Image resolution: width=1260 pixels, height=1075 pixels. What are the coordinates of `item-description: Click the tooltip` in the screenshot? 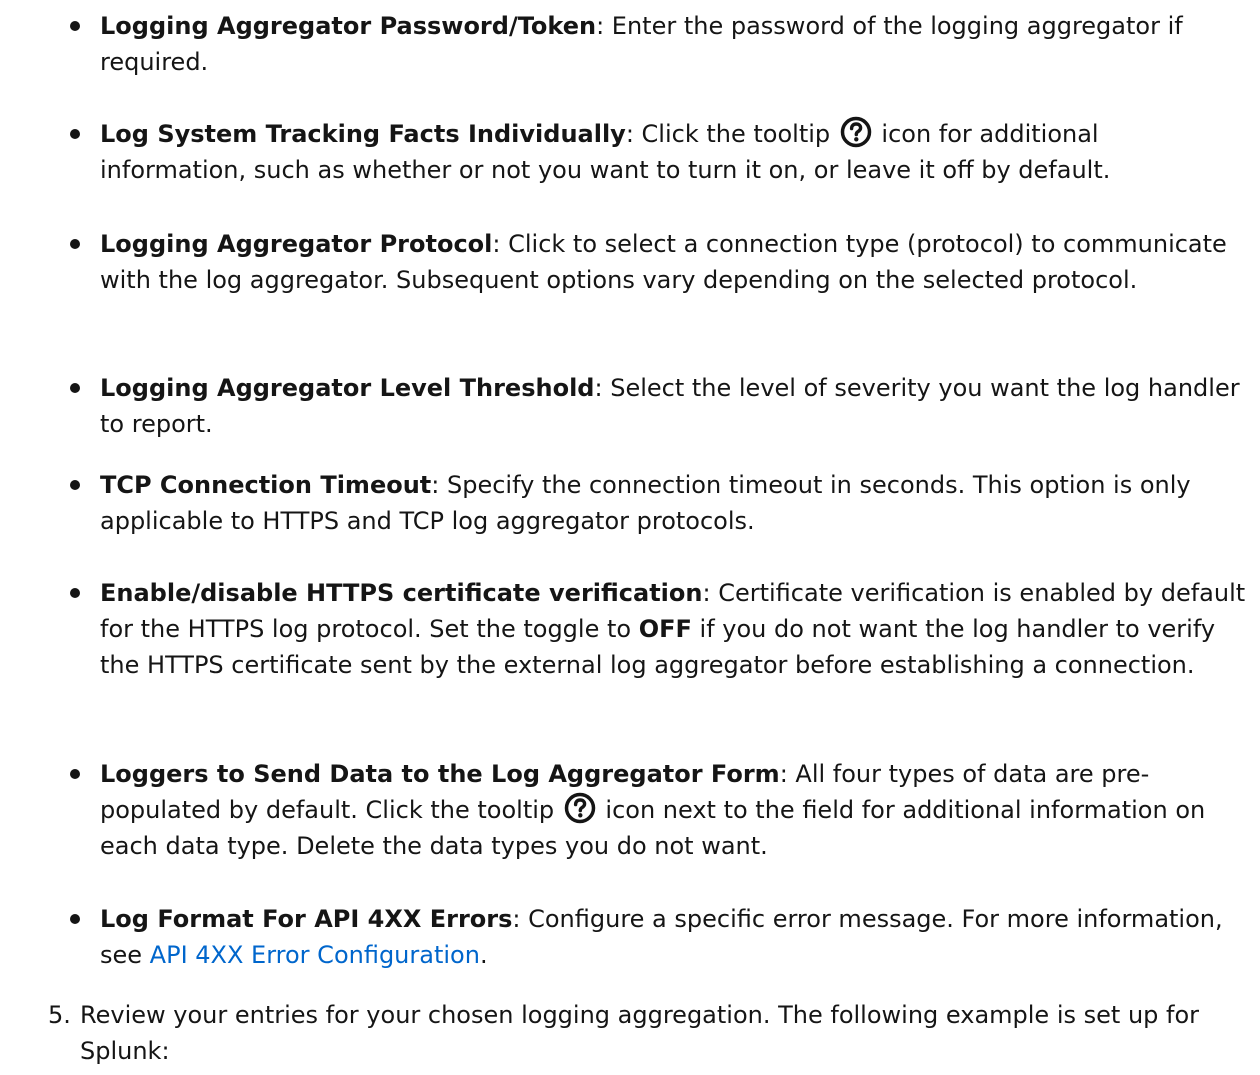 It's located at (739, 134).